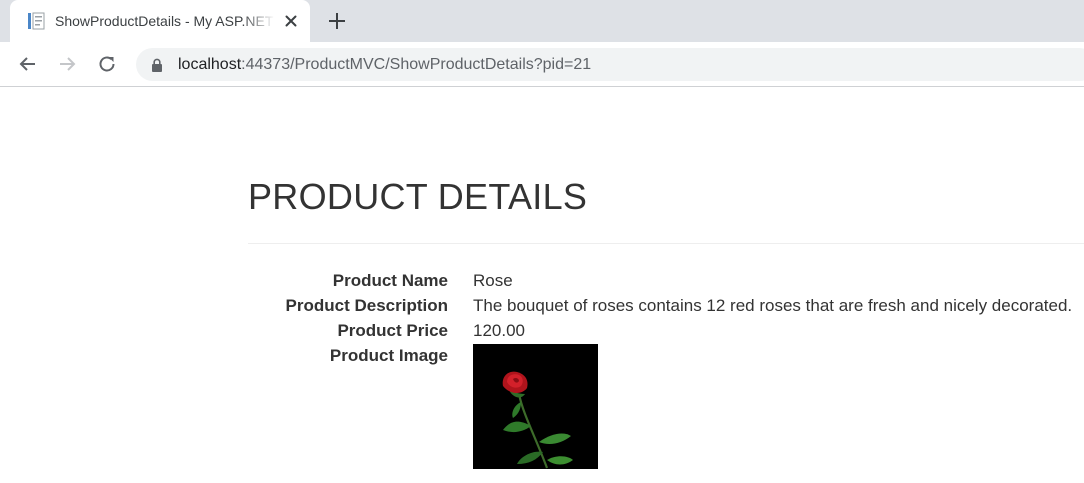 The width and height of the screenshot is (1084, 483). I want to click on divider, so click(666, 243).